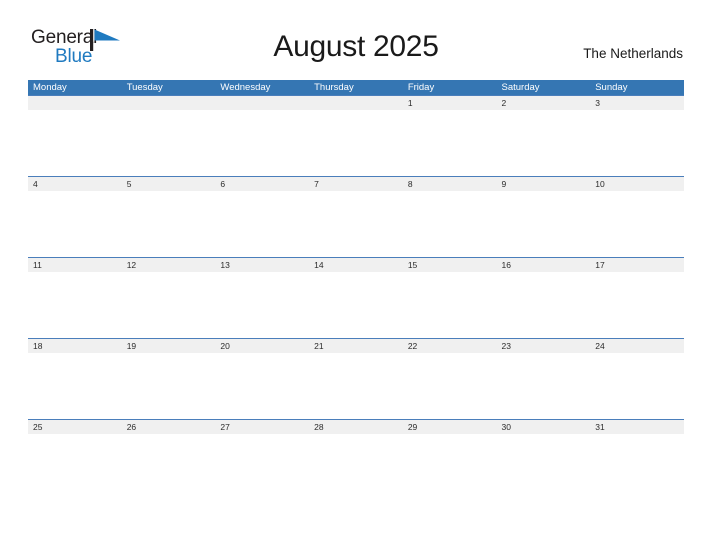 This screenshot has height=550, width=712. I want to click on weekday-header-sunday: Sunday, so click(611, 87).